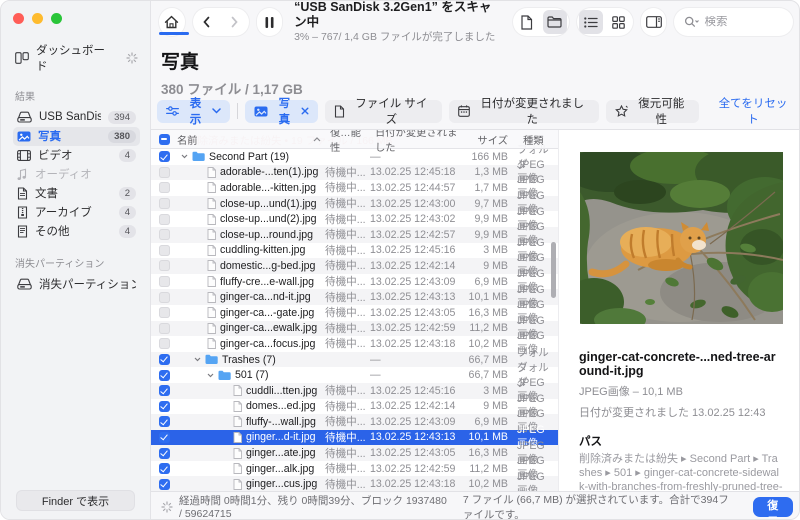 This screenshot has height=520, width=800. I want to click on grid-view-button, so click(619, 22).